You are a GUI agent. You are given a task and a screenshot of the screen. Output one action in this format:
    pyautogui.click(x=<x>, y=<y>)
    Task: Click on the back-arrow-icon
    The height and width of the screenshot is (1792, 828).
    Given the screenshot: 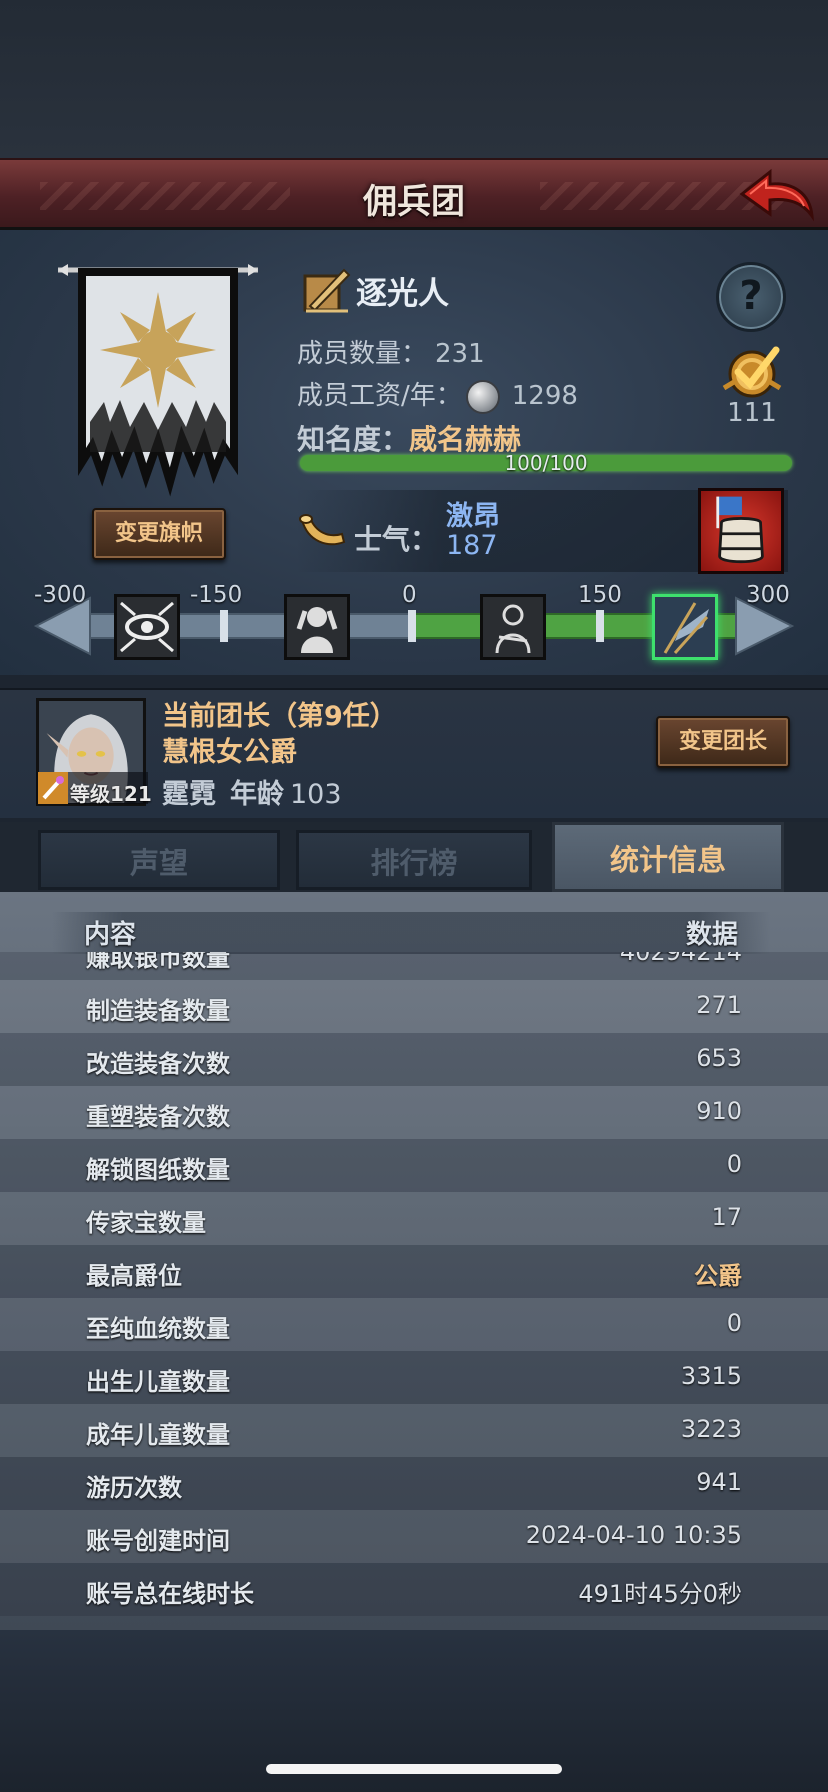 What is the action you would take?
    pyautogui.click(x=776, y=196)
    